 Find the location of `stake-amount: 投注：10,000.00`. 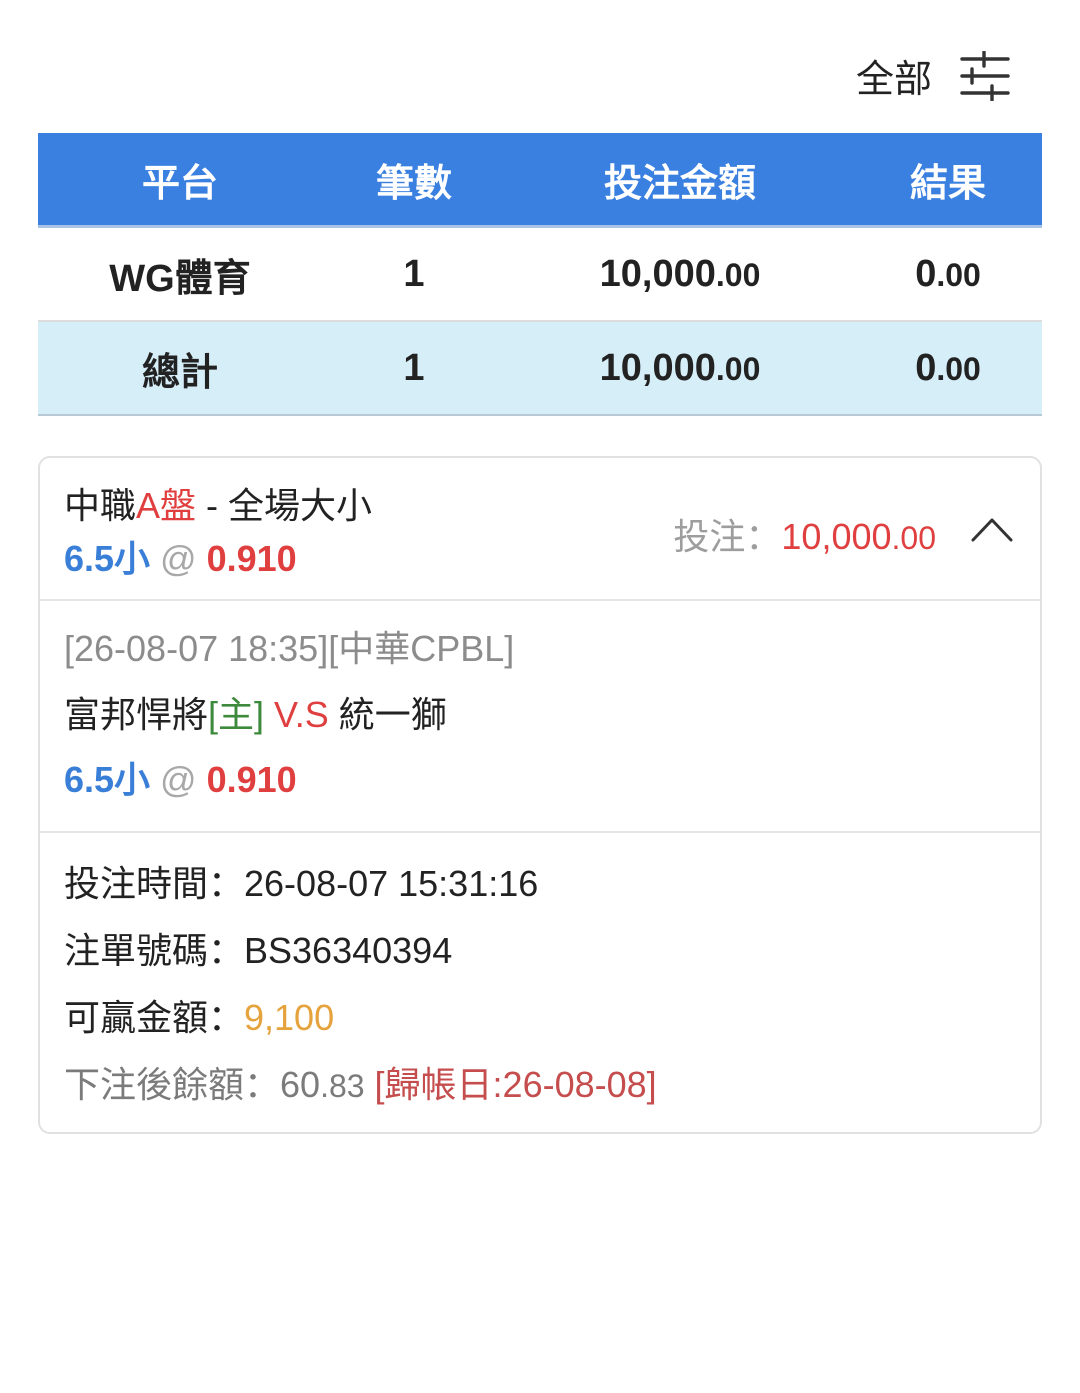

stake-amount: 投注：10,000.00 is located at coordinates (804, 534).